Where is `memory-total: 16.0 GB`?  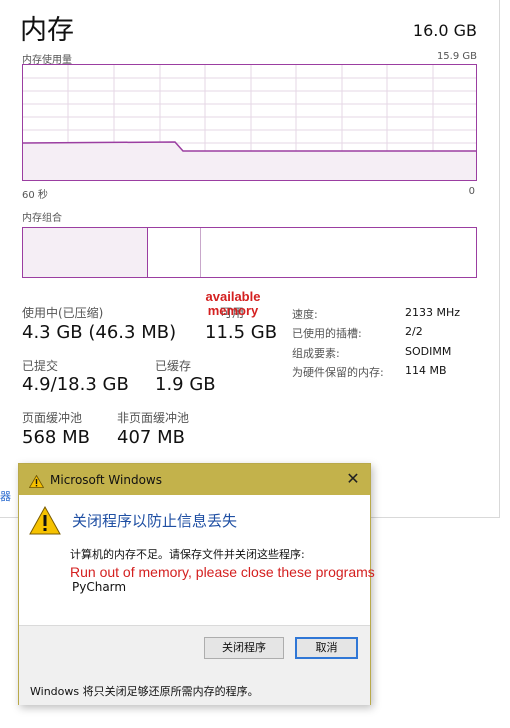 memory-total: 16.0 GB is located at coordinates (444, 30).